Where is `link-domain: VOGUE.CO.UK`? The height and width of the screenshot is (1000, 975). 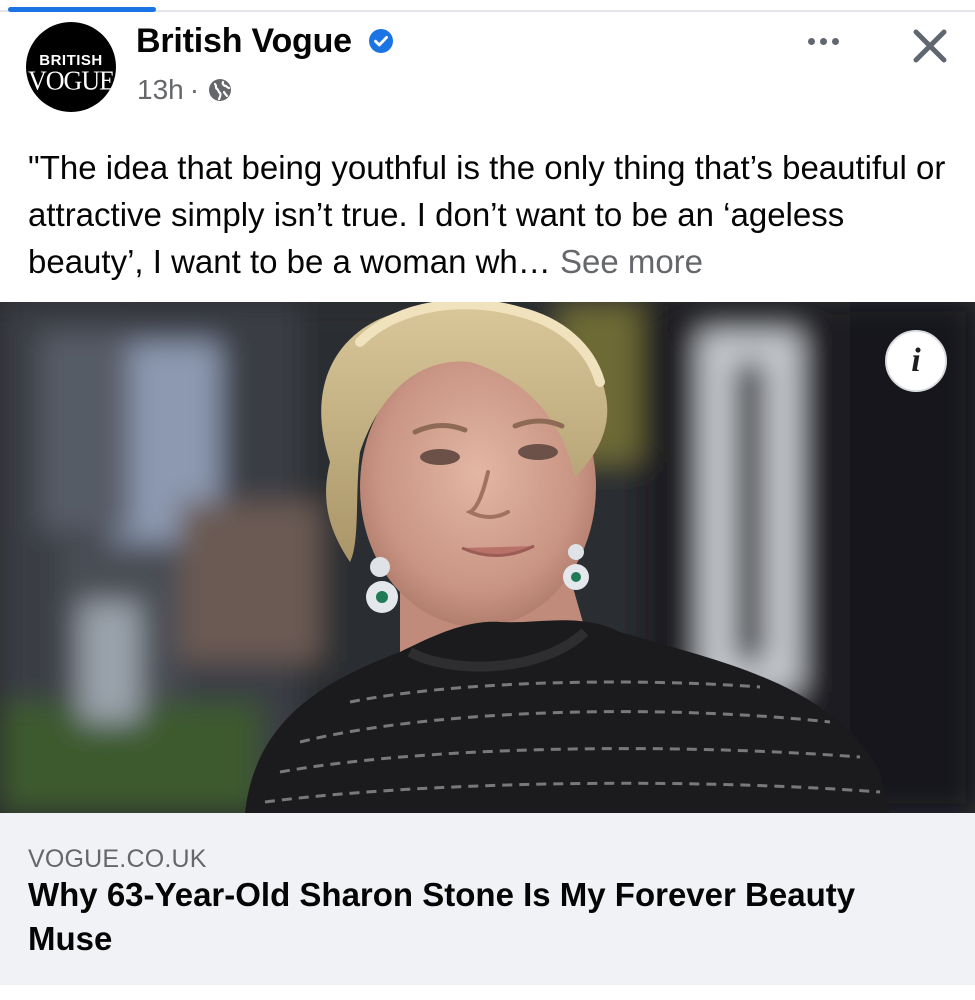
link-domain: VOGUE.CO.UK is located at coordinates (117, 859).